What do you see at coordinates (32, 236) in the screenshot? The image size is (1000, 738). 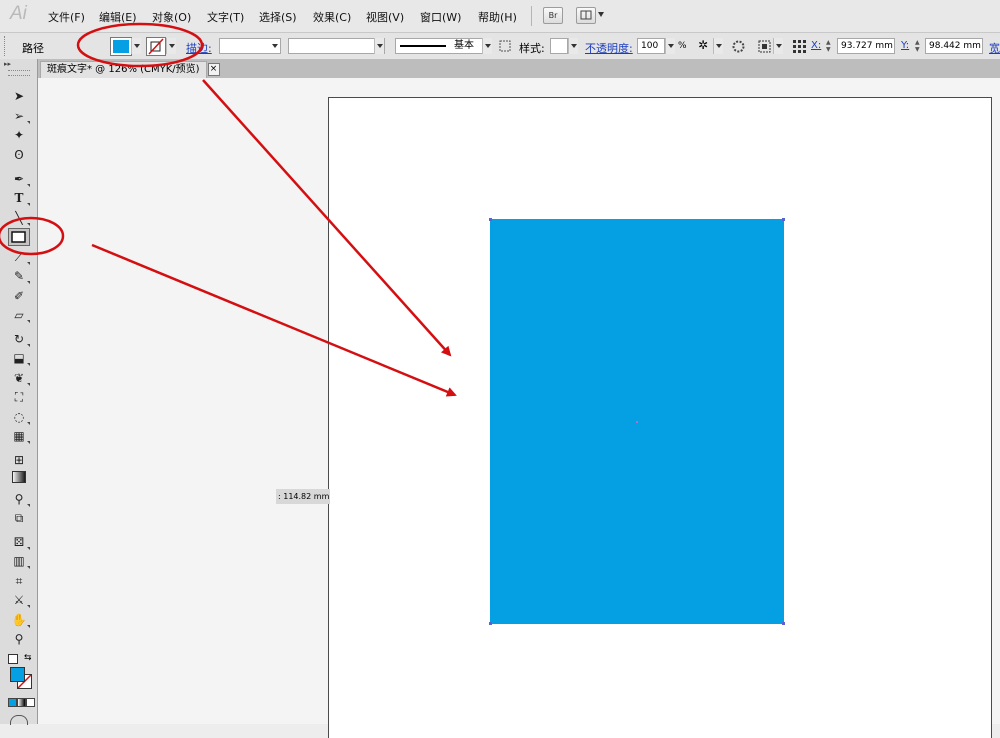 I see `annotation-circle-rectangle-tool` at bounding box center [32, 236].